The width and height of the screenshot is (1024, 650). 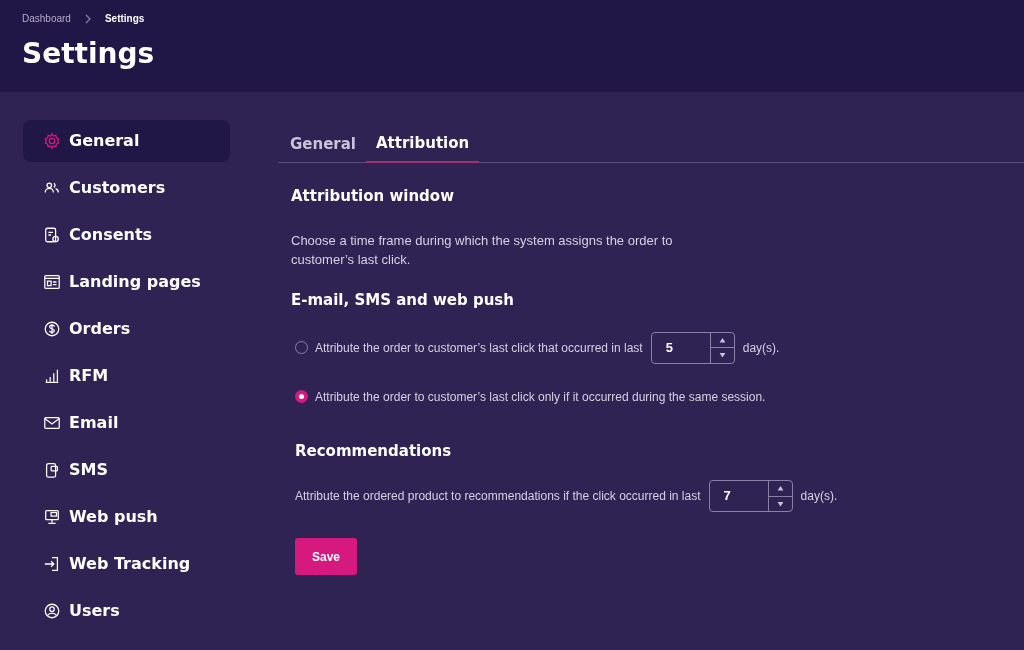 I want to click on dollar-icon, so click(x=52, y=329).